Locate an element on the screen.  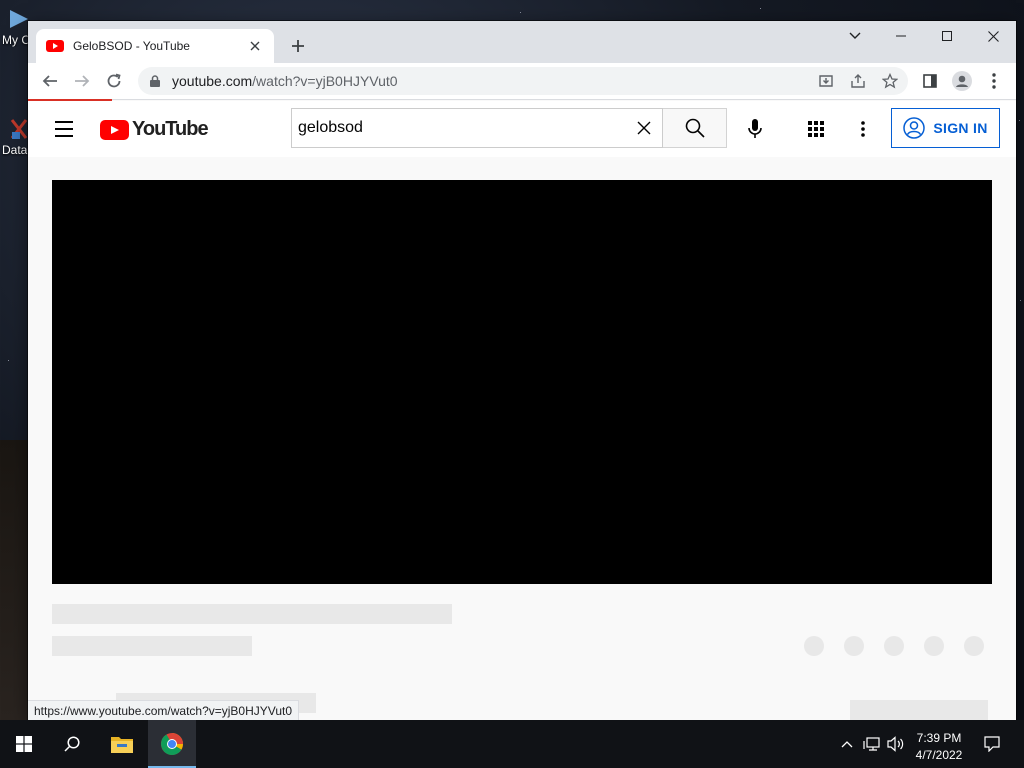
side-panel-button is located at coordinates (930, 81).